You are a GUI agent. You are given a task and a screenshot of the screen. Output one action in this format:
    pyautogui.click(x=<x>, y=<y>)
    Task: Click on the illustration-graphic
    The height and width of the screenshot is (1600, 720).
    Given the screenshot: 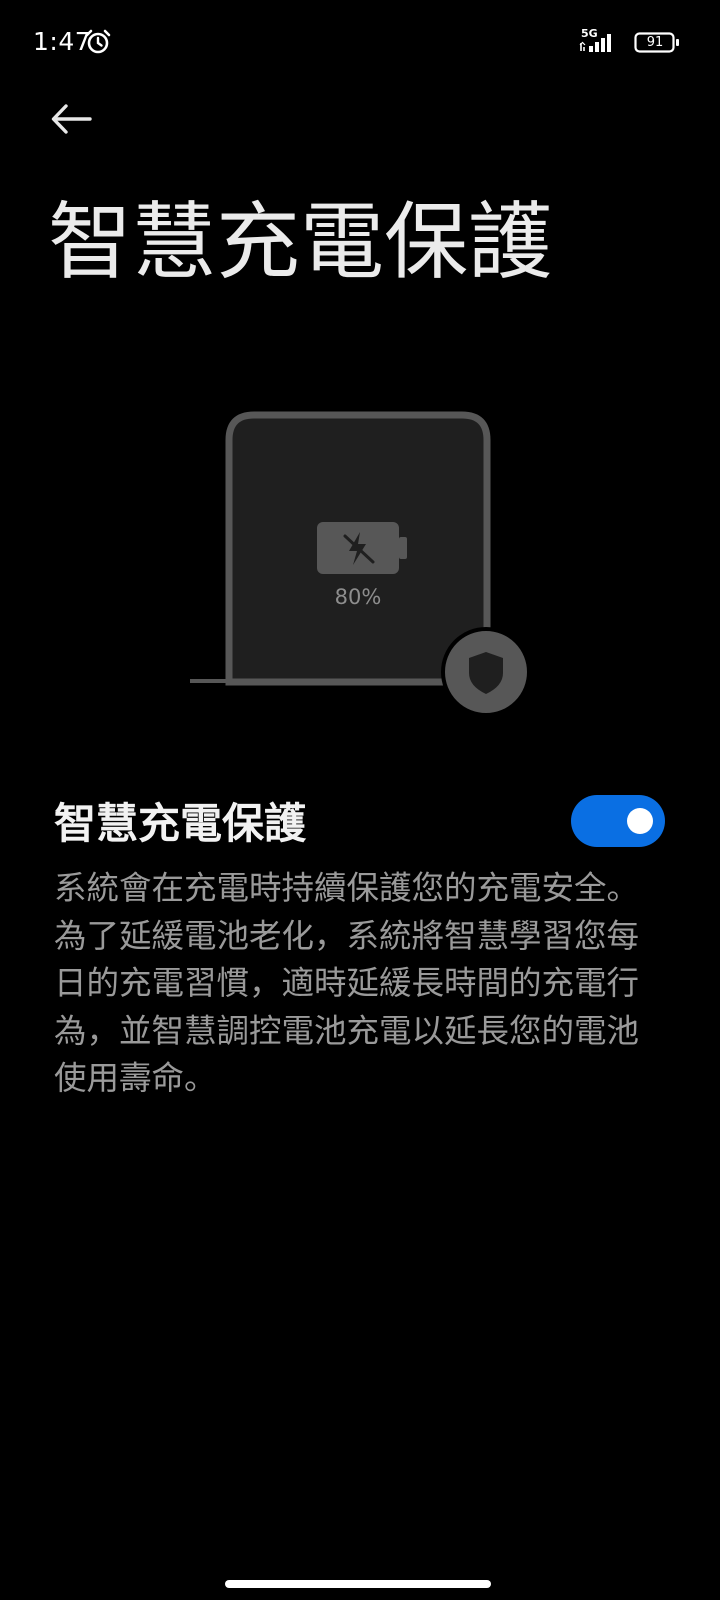 What is the action you would take?
    pyautogui.click(x=360, y=564)
    